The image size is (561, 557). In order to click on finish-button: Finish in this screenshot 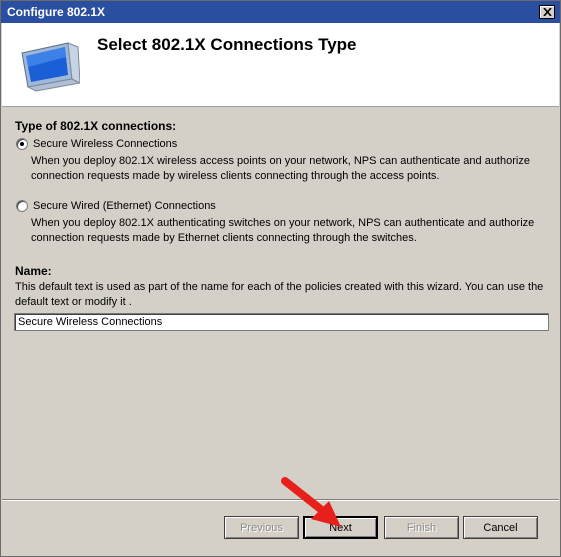, I will do `click(421, 527)`.